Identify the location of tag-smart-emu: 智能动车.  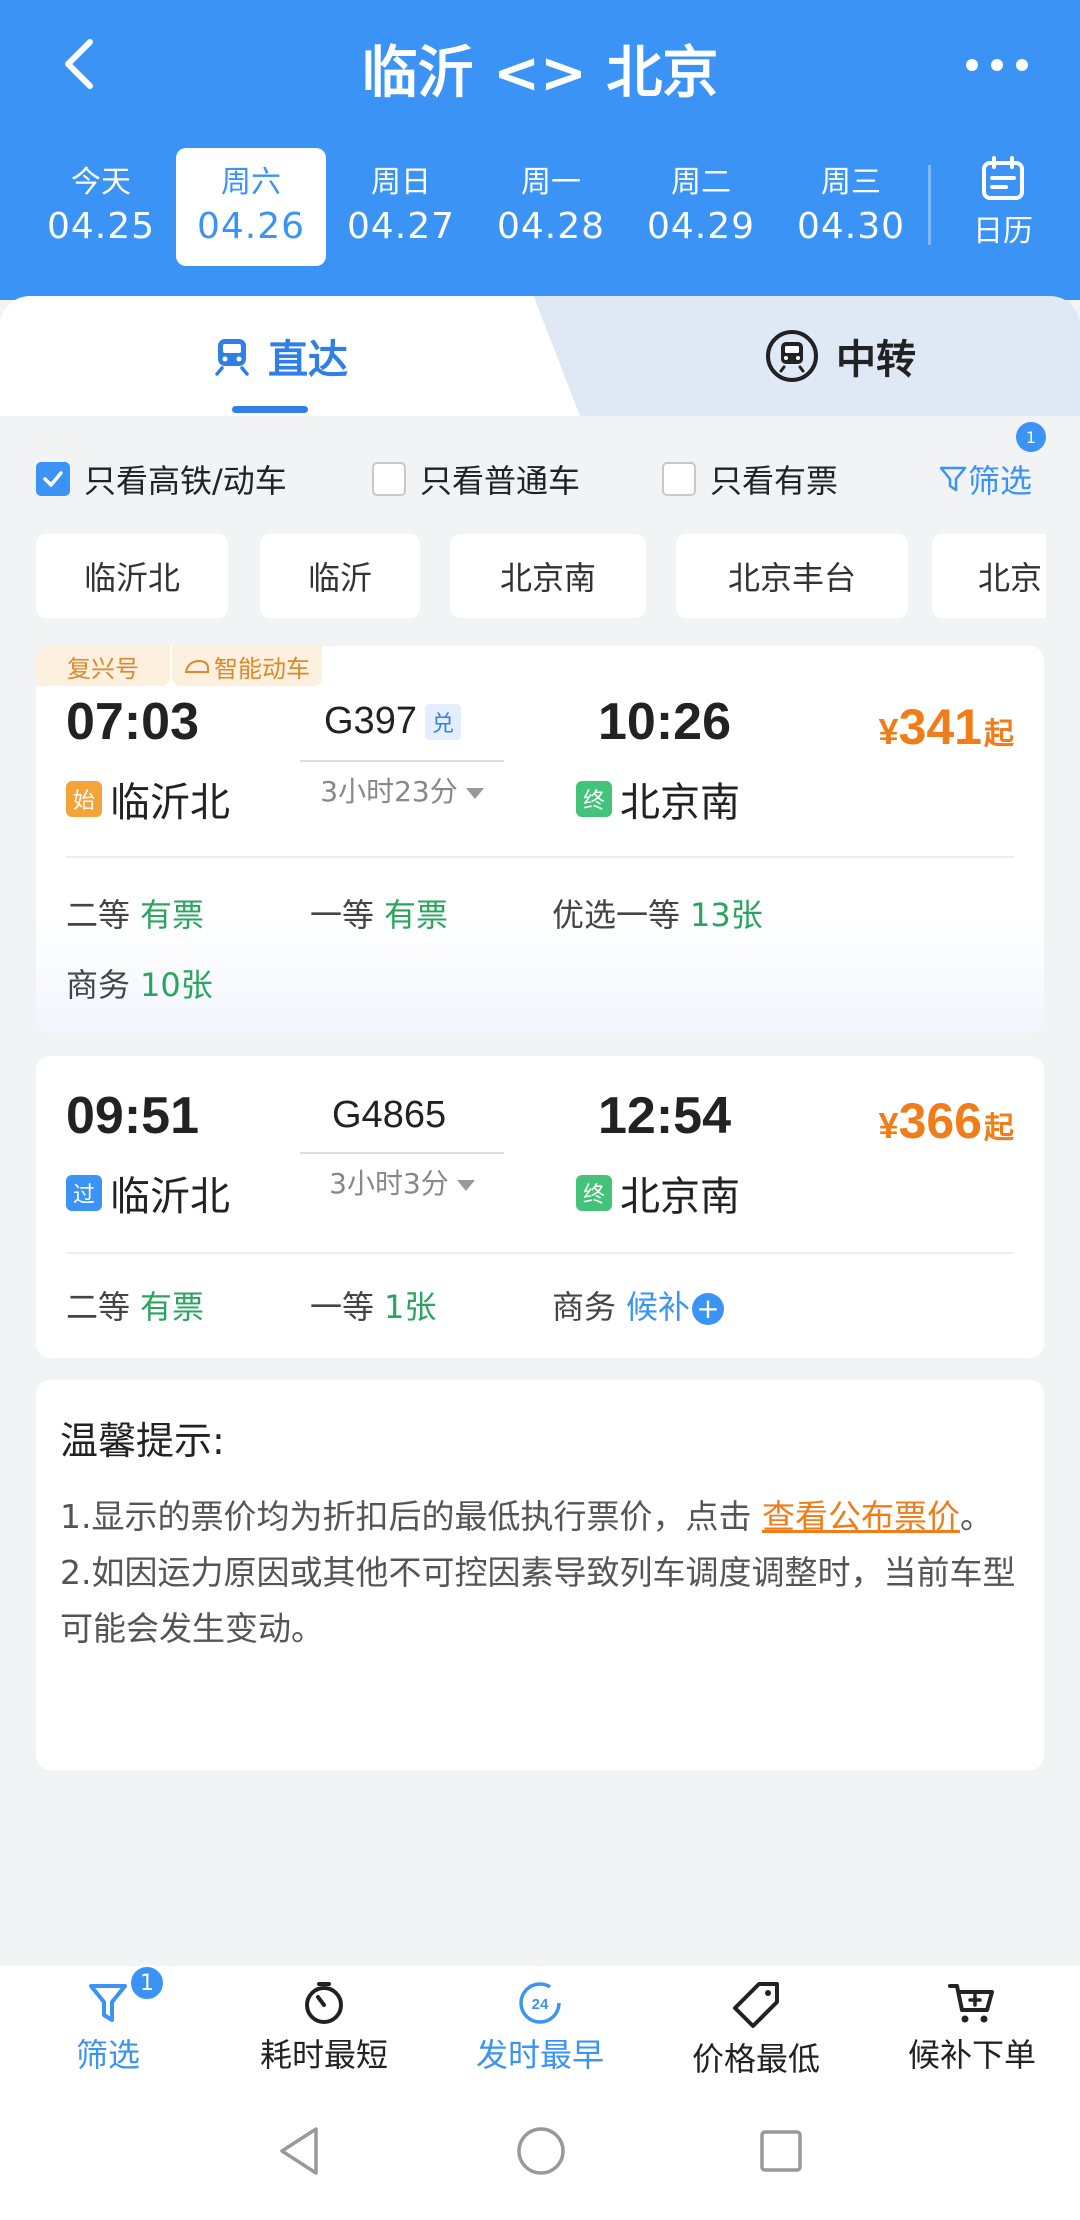
(247, 666).